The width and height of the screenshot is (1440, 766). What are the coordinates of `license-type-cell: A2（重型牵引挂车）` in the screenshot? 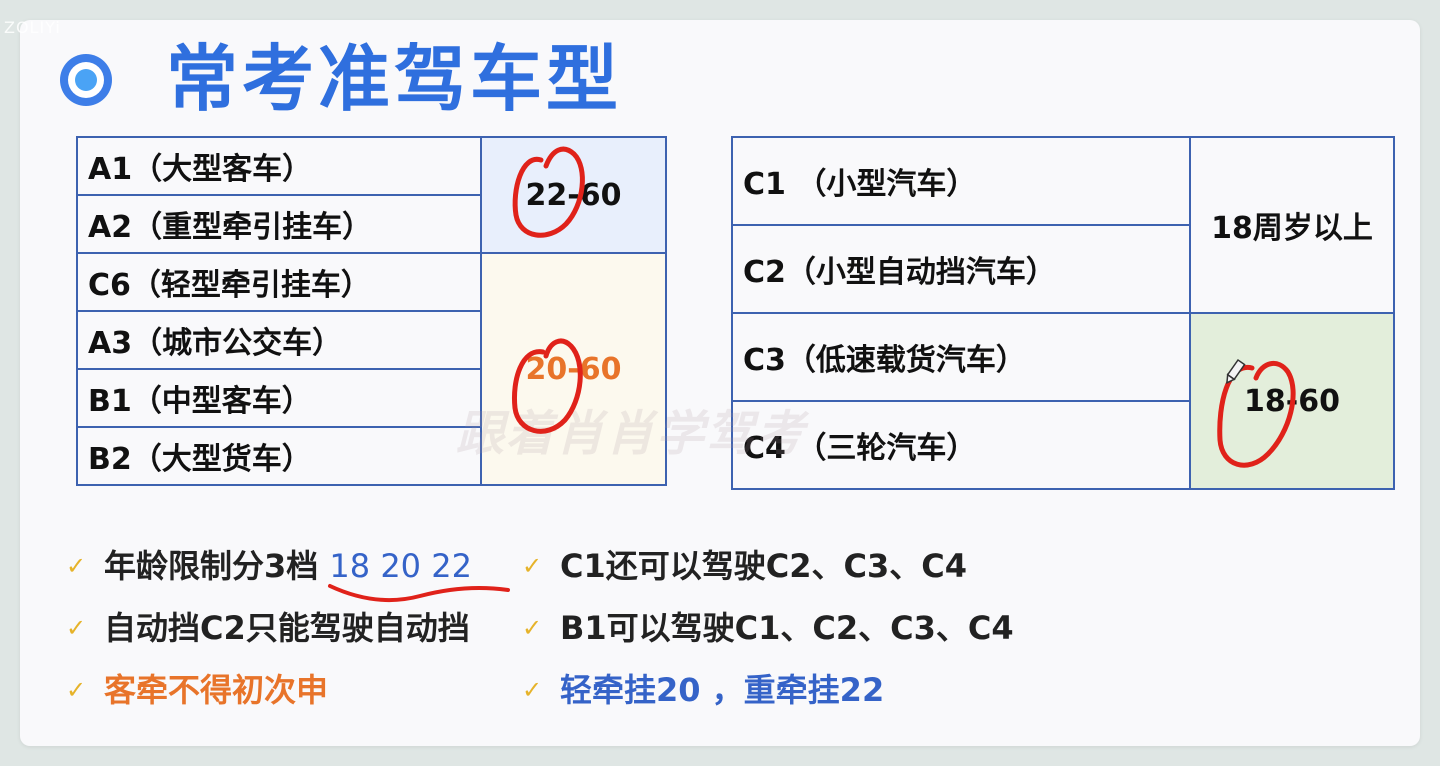 It's located at (279, 224).